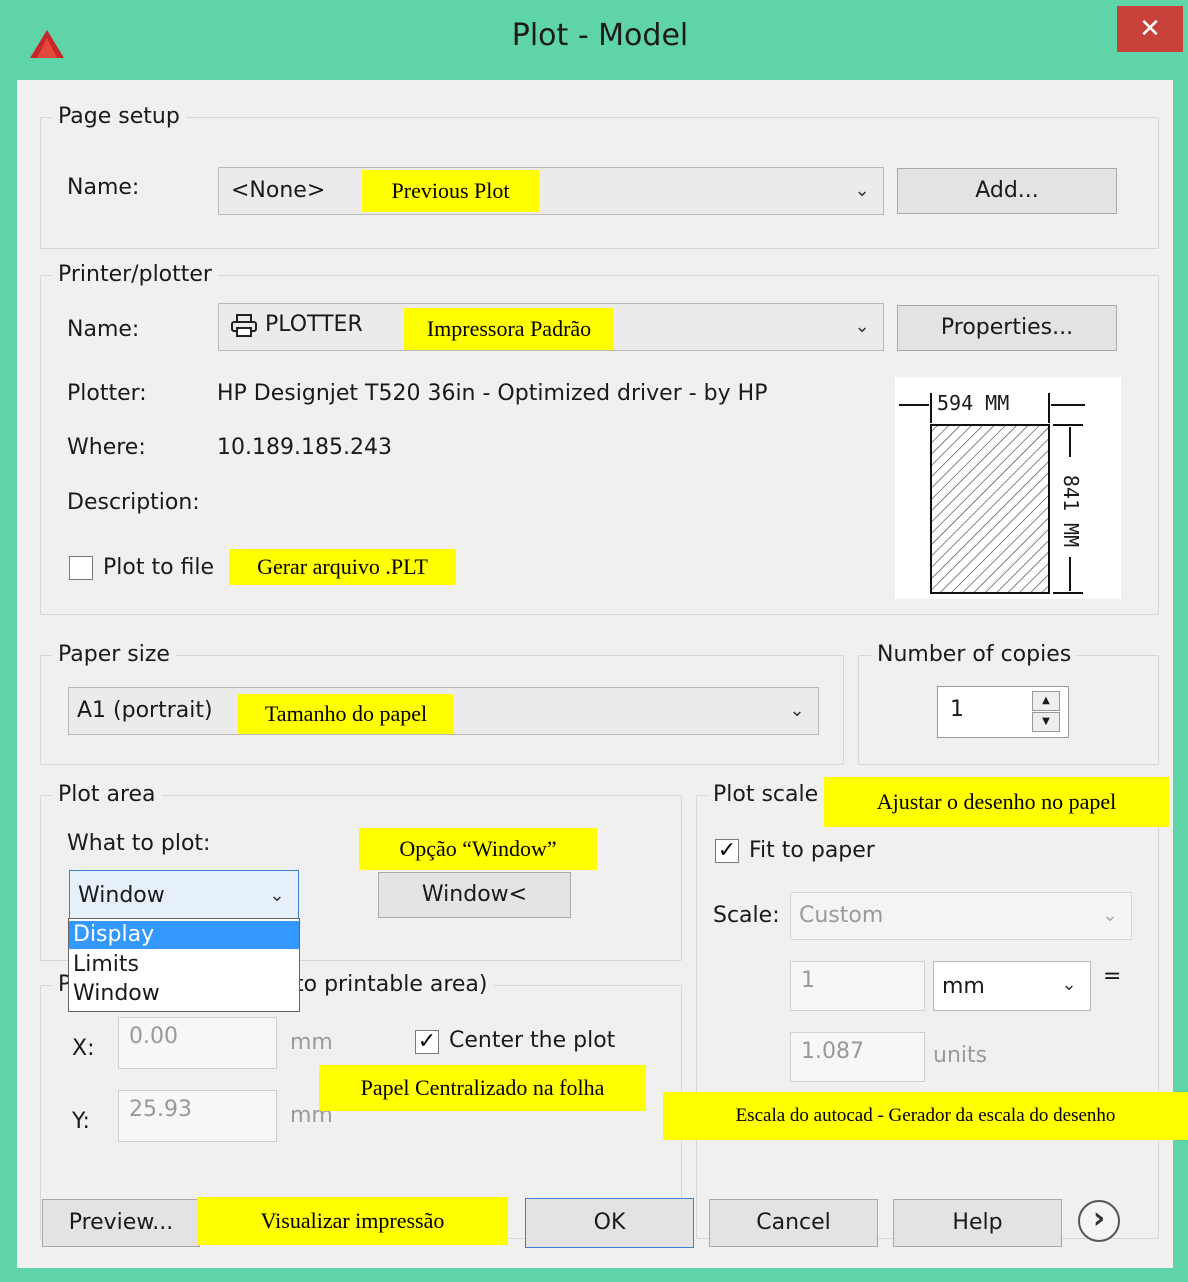 This screenshot has height=1282, width=1188. I want to click on where-label: Where:, so click(106, 447).